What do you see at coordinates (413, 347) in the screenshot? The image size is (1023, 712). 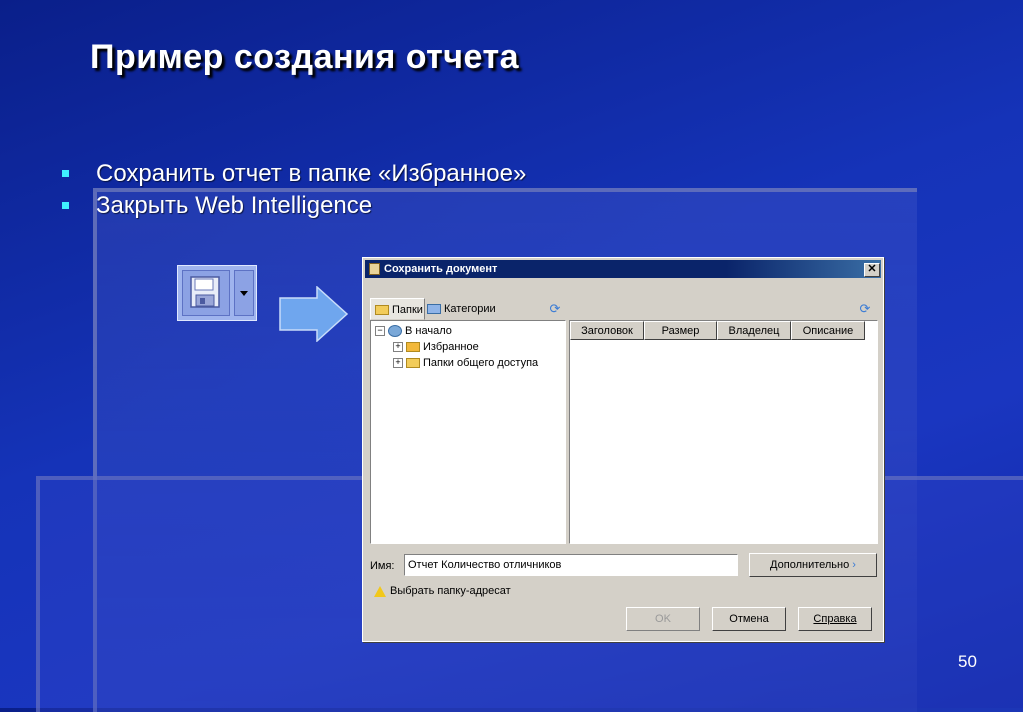 I see `favorites-folder-icon` at bounding box center [413, 347].